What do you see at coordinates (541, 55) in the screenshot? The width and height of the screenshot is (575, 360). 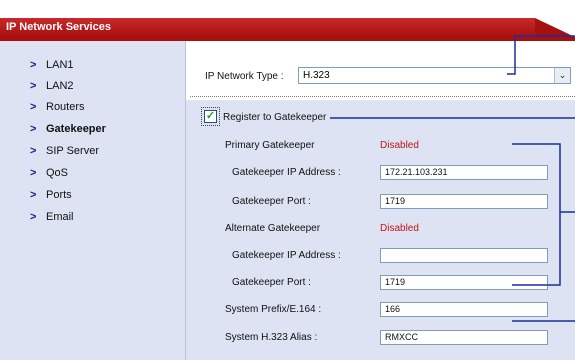 I see `callout-network-type` at bounding box center [541, 55].